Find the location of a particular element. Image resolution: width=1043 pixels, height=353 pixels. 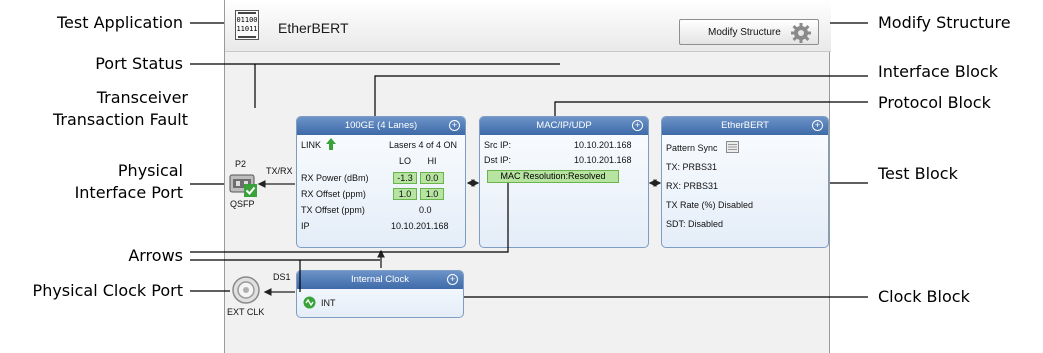

leader-arrows-upper is located at coordinates (349, 218).